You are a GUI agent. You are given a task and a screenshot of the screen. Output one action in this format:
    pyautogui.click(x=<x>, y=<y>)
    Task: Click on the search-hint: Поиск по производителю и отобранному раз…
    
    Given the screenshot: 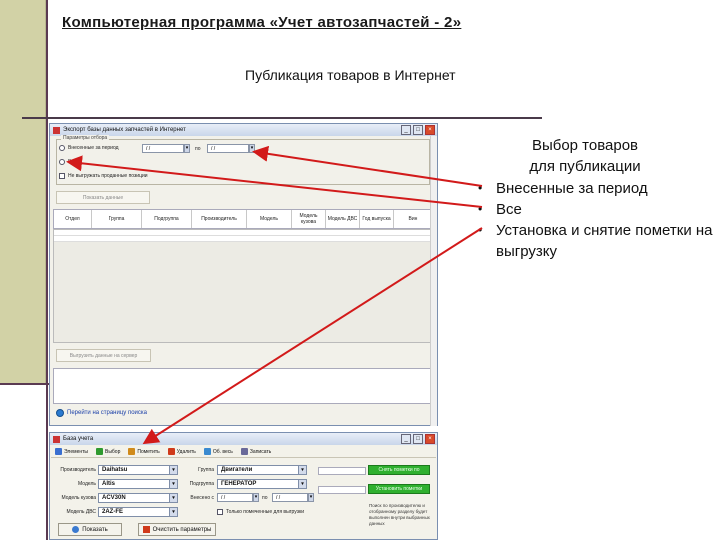 What is the action you would take?
    pyautogui.click(x=399, y=514)
    